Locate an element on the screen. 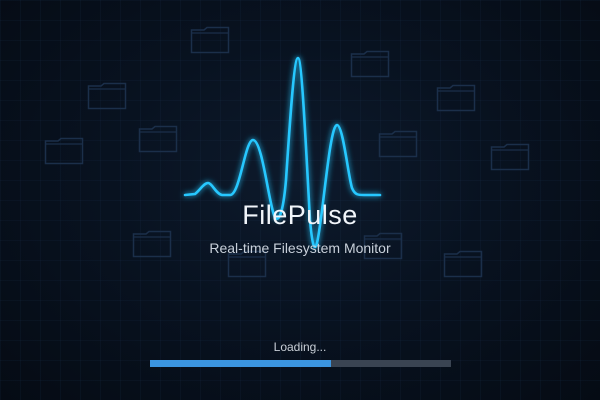 The height and width of the screenshot is (400, 600). app-title: FilePulse is located at coordinates (300, 215).